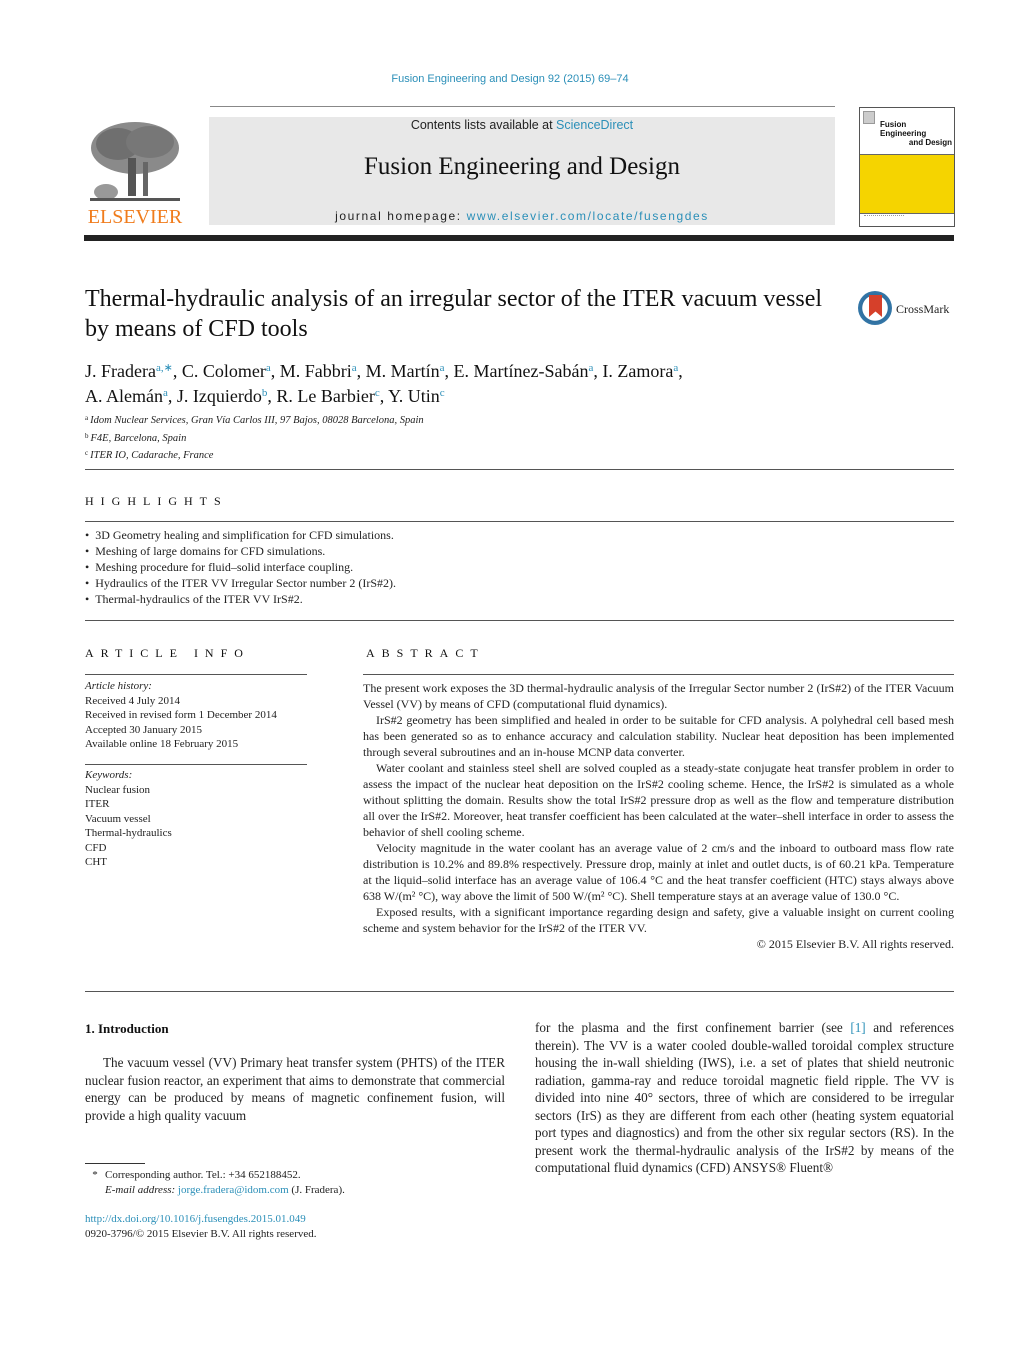 The height and width of the screenshot is (1351, 1020). What do you see at coordinates (884, 219) in the screenshot?
I see `cover-footer` at bounding box center [884, 219].